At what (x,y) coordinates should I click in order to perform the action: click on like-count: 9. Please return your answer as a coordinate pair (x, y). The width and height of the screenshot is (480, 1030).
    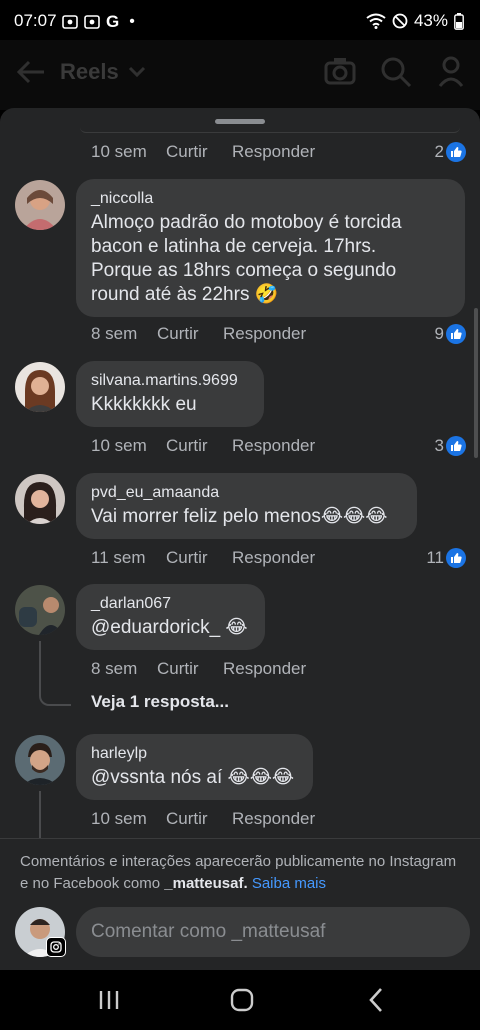
    Looking at the image, I should click on (439, 333).